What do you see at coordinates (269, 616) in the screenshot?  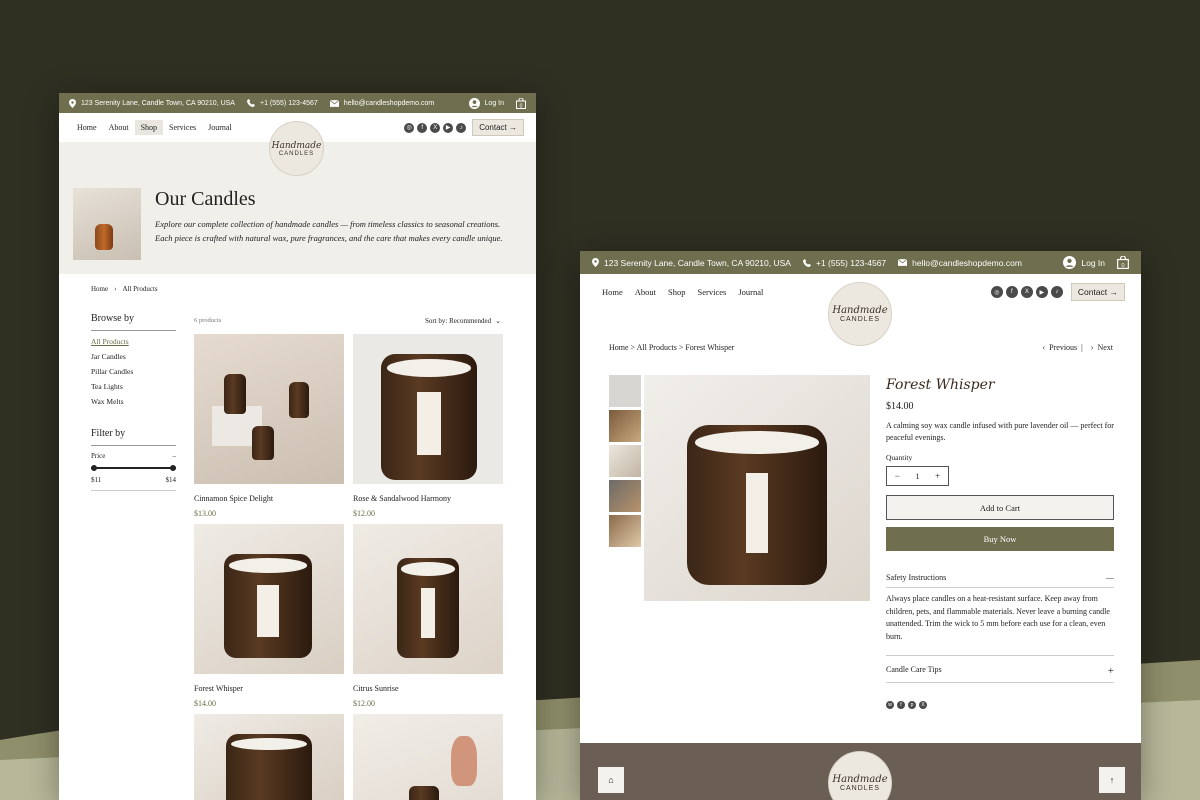 I see `product-card: Forest Whisper $14.00` at bounding box center [269, 616].